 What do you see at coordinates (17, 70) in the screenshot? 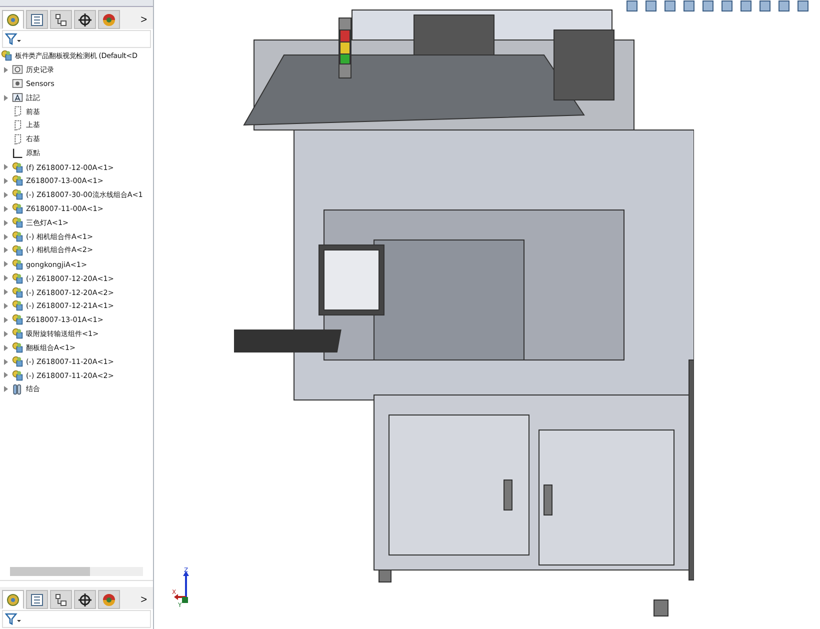
I see `history-folder-icon` at bounding box center [17, 70].